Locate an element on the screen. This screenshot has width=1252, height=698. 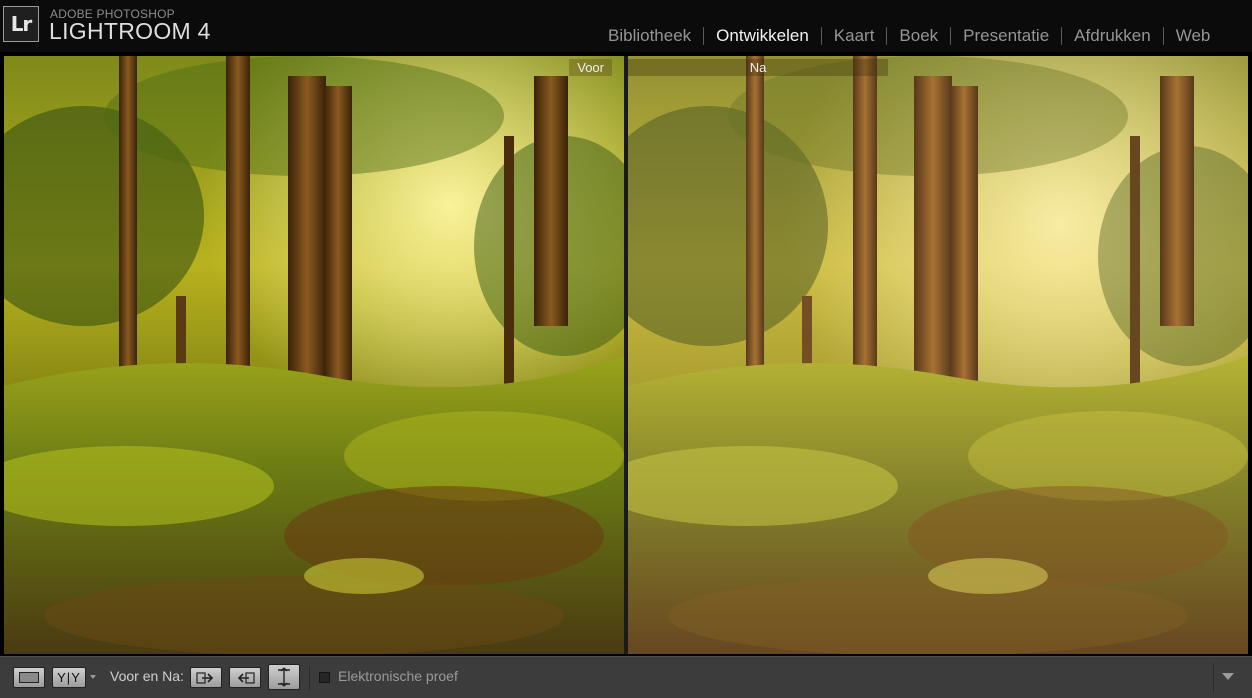
before-after-view-button: Y|Y is located at coordinates (69, 677).